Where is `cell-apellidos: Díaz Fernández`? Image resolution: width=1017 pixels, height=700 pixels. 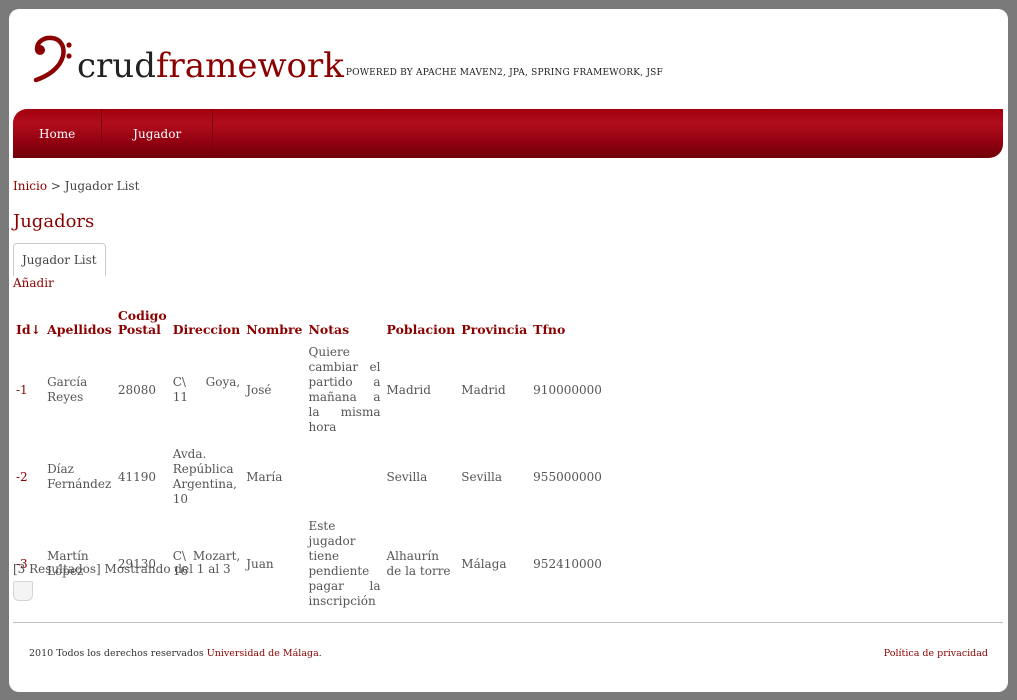 cell-apellidos: Díaz Fernández is located at coordinates (79, 476).